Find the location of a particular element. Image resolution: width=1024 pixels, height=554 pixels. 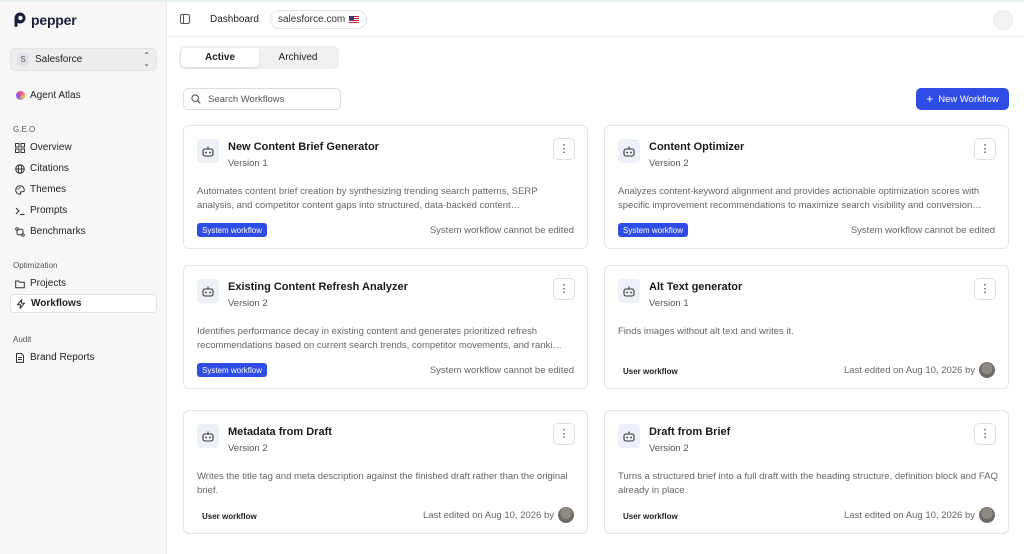

agent-atlas-icon is located at coordinates (20, 96).